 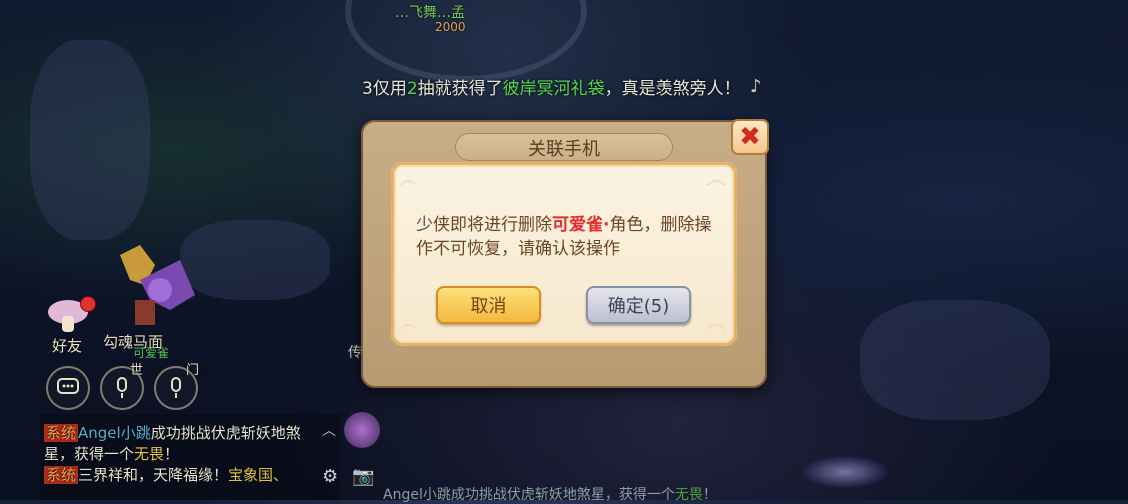 I want to click on gear-icon: ⚙, so click(x=330, y=476).